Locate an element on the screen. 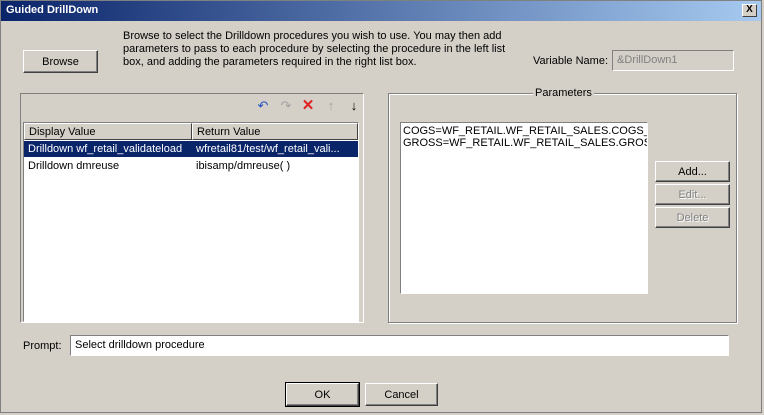  row-return-value: ibisamp/dmreuse( ) is located at coordinates (243, 166).